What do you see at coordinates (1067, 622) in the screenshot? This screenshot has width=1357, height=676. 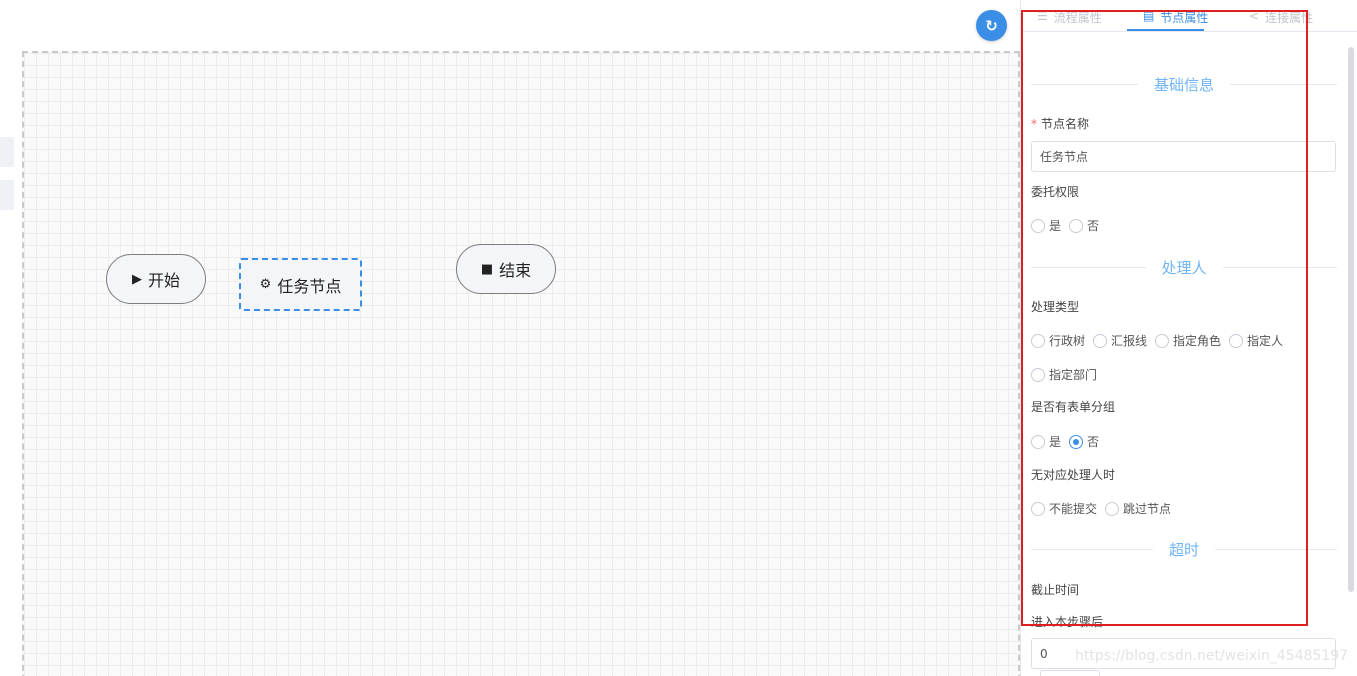 I see `after-enter-label: 进入本步骤后` at bounding box center [1067, 622].